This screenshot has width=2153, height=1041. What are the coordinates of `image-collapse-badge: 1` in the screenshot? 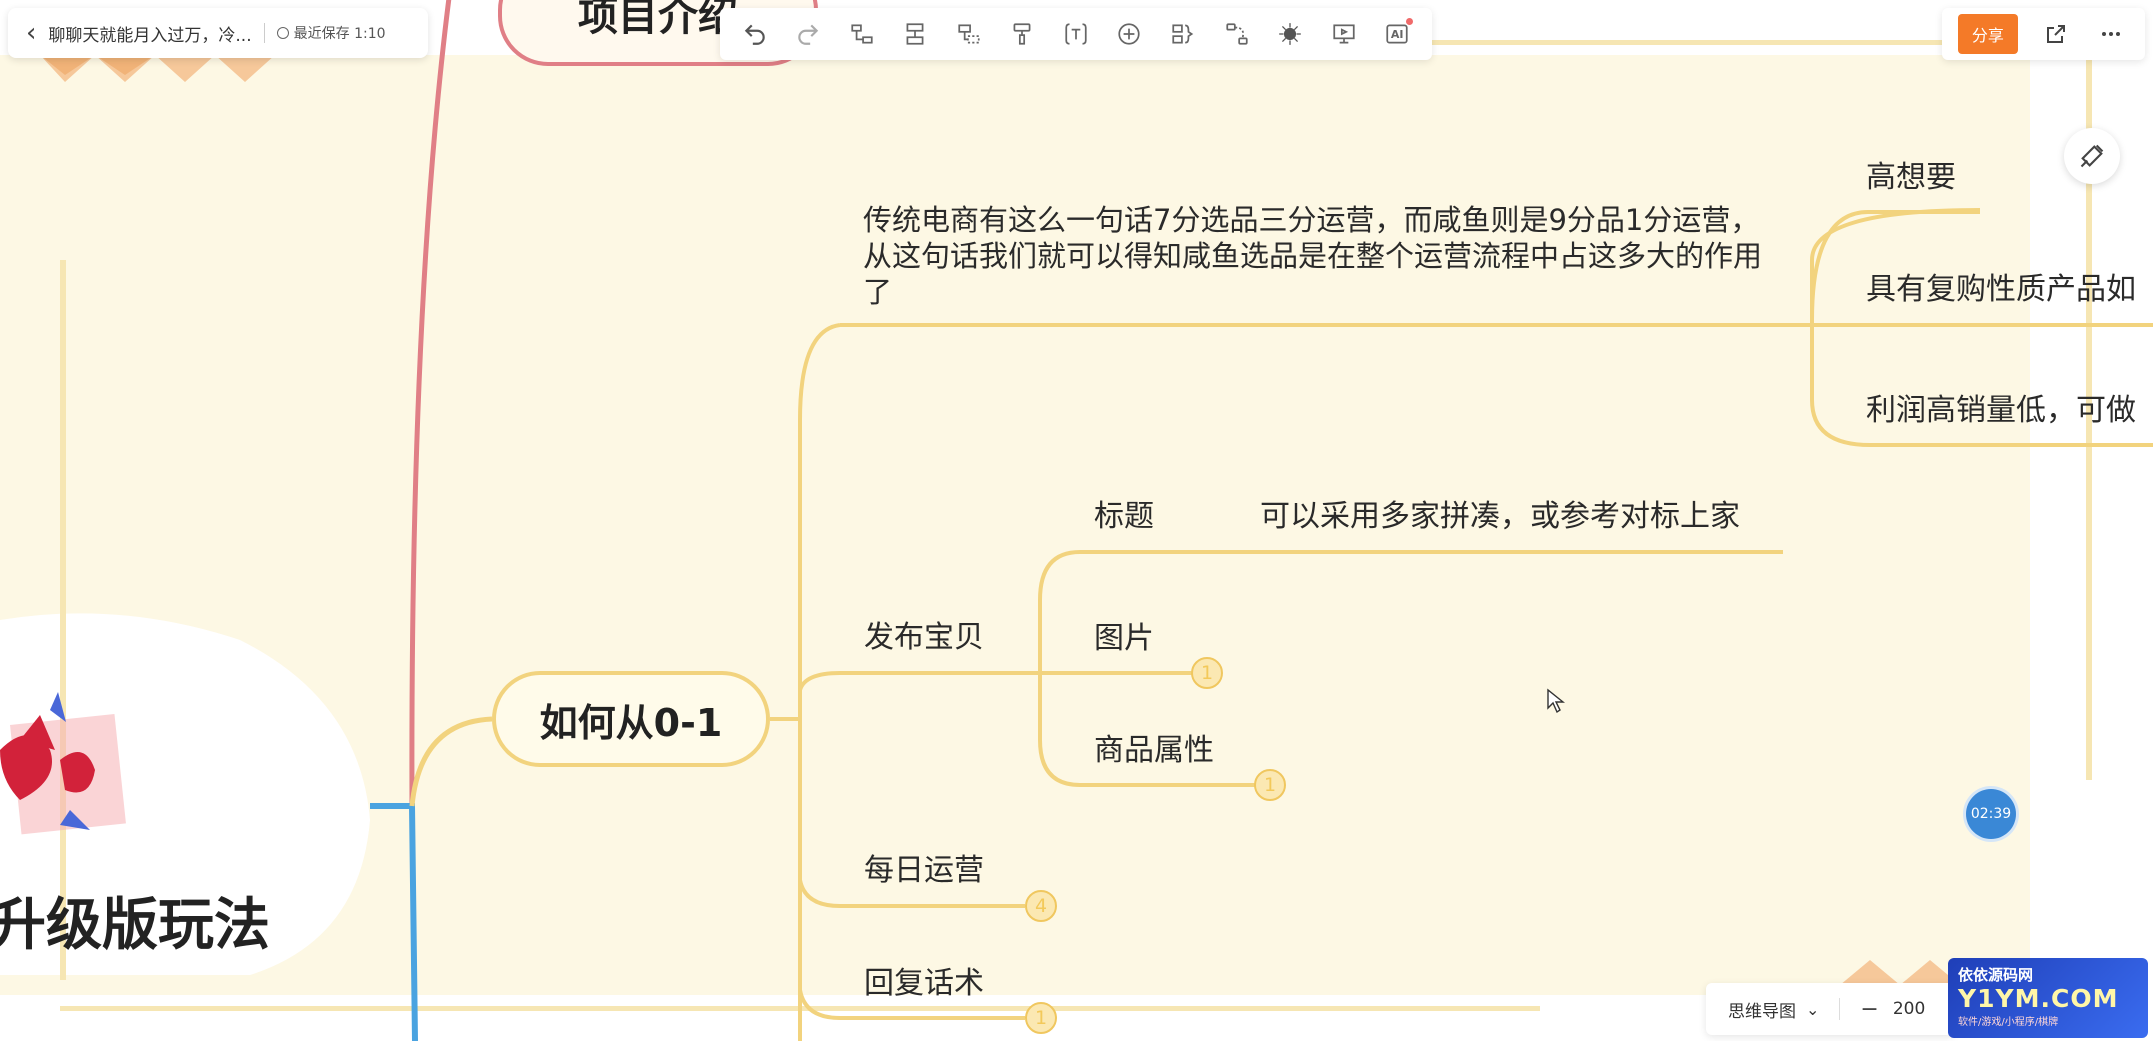 It's located at (1207, 673).